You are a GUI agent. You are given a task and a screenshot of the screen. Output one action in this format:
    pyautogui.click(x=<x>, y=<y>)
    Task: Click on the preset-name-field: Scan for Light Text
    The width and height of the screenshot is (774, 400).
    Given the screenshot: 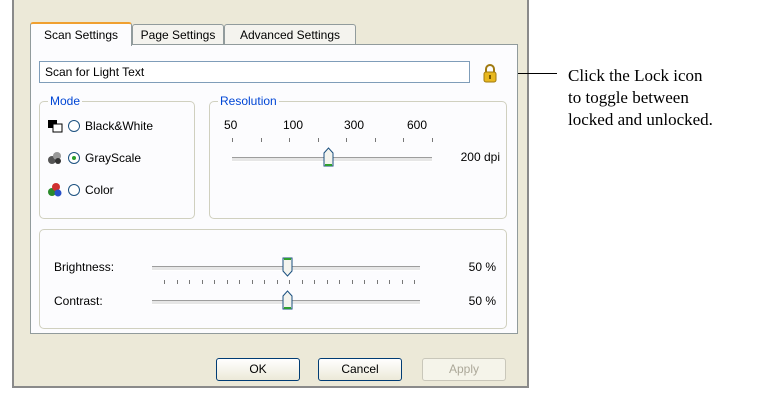 What is the action you would take?
    pyautogui.click(x=254, y=72)
    